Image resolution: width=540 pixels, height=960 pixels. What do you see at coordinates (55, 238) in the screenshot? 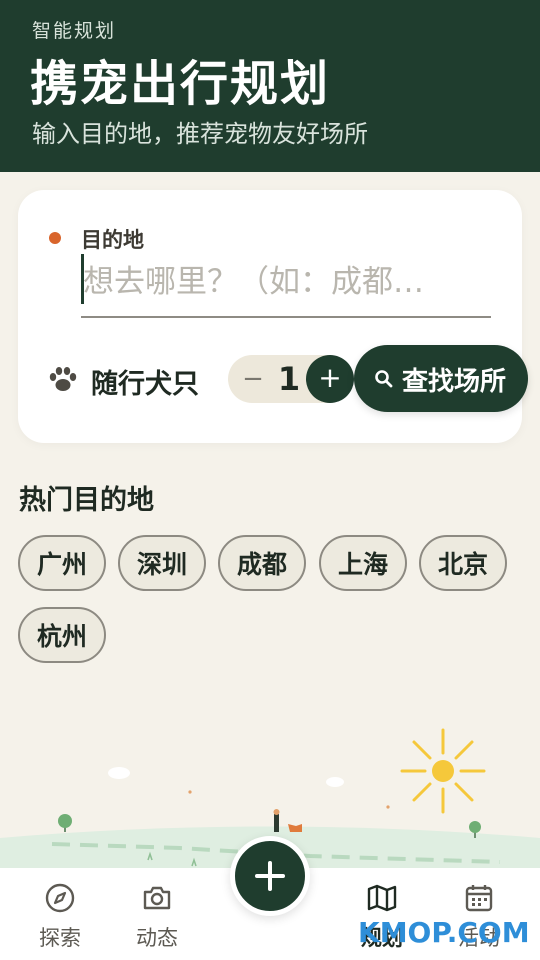
I see `destination-dot-icon` at bounding box center [55, 238].